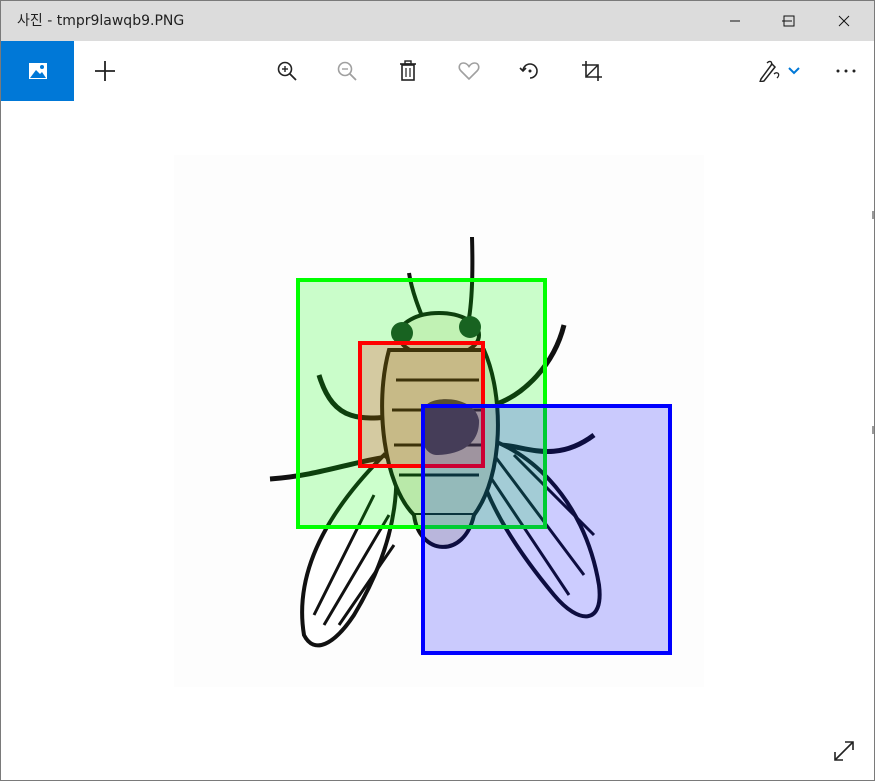  I want to click on crop-icon, so click(592, 71).